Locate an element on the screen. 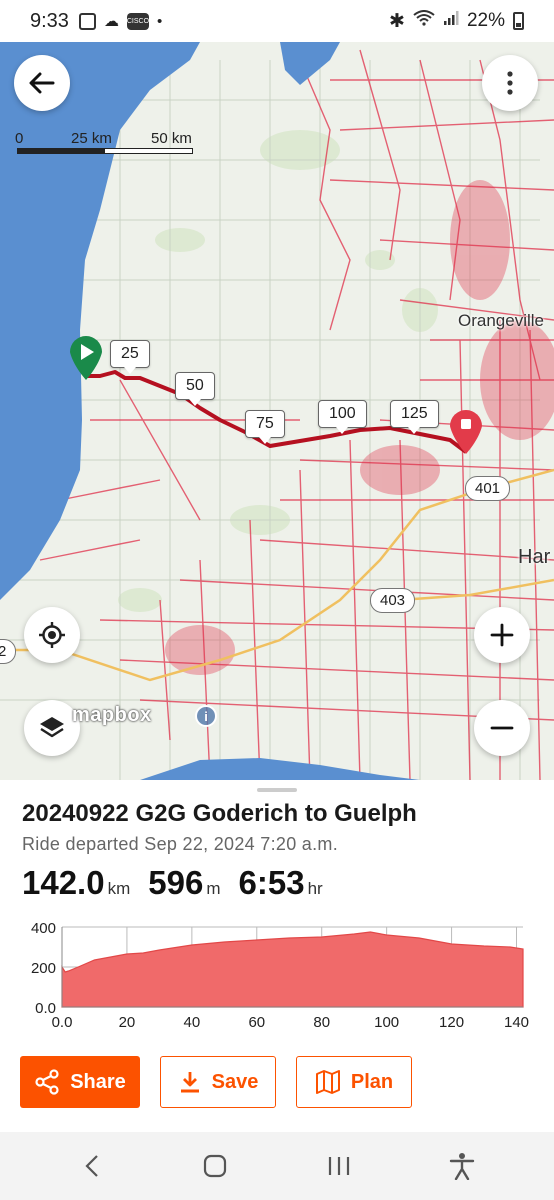 Image resolution: width=554 pixels, height=1200 pixels. km-marker-50: 50 is located at coordinates (195, 389).